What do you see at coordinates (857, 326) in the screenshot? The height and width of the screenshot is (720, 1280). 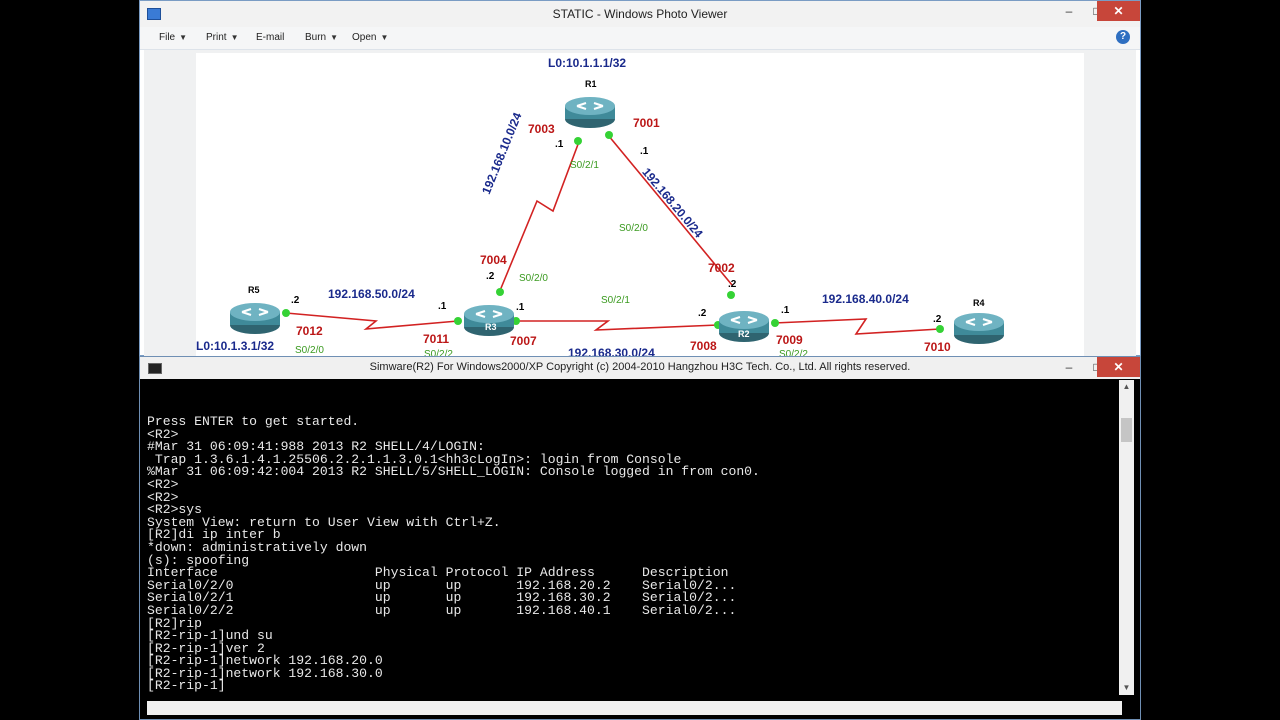 I see `link-r2-r4` at bounding box center [857, 326].